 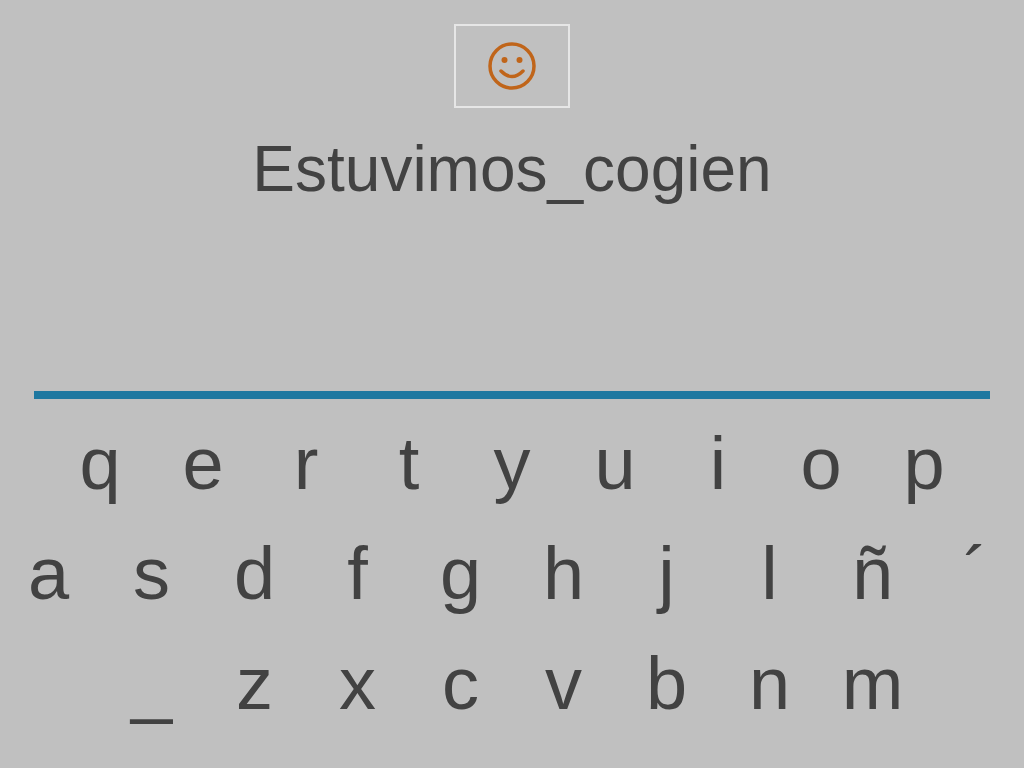 What do you see at coordinates (821, 464) in the screenshot?
I see `letter-key: o` at bounding box center [821, 464].